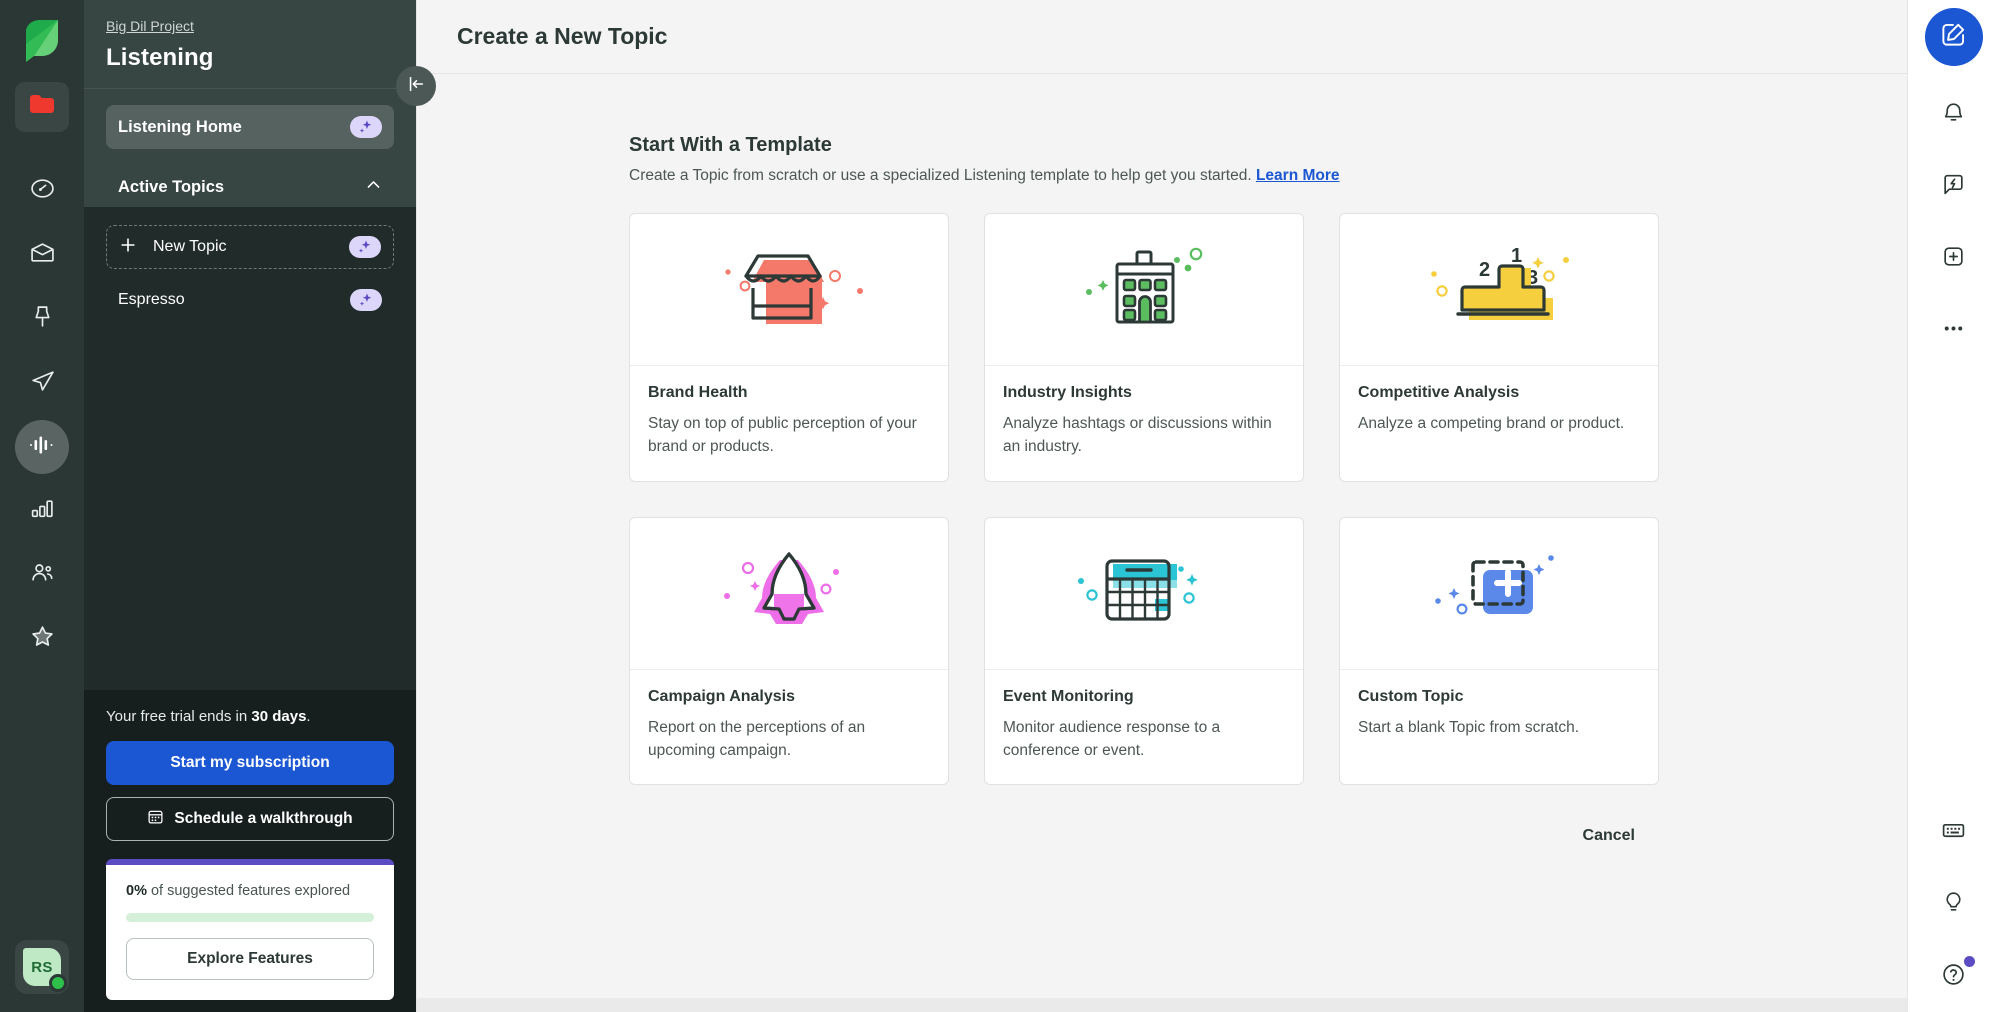 This screenshot has width=1999, height=1012. I want to click on add-button, so click(1954, 259).